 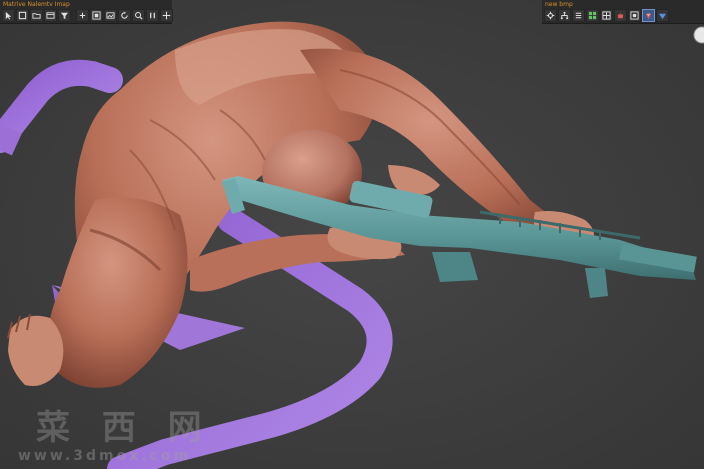 I want to click on list-icon, so click(x=578, y=15).